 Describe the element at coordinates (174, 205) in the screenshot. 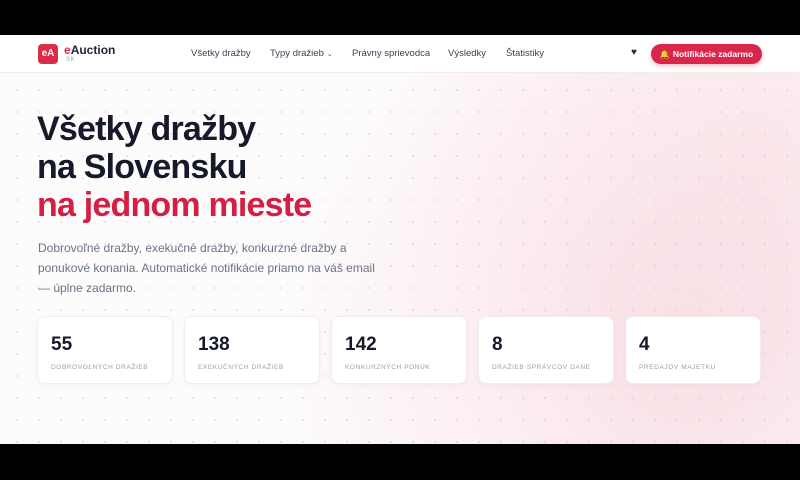

I see `hero-title-line-3: na jednom mieste` at that location.